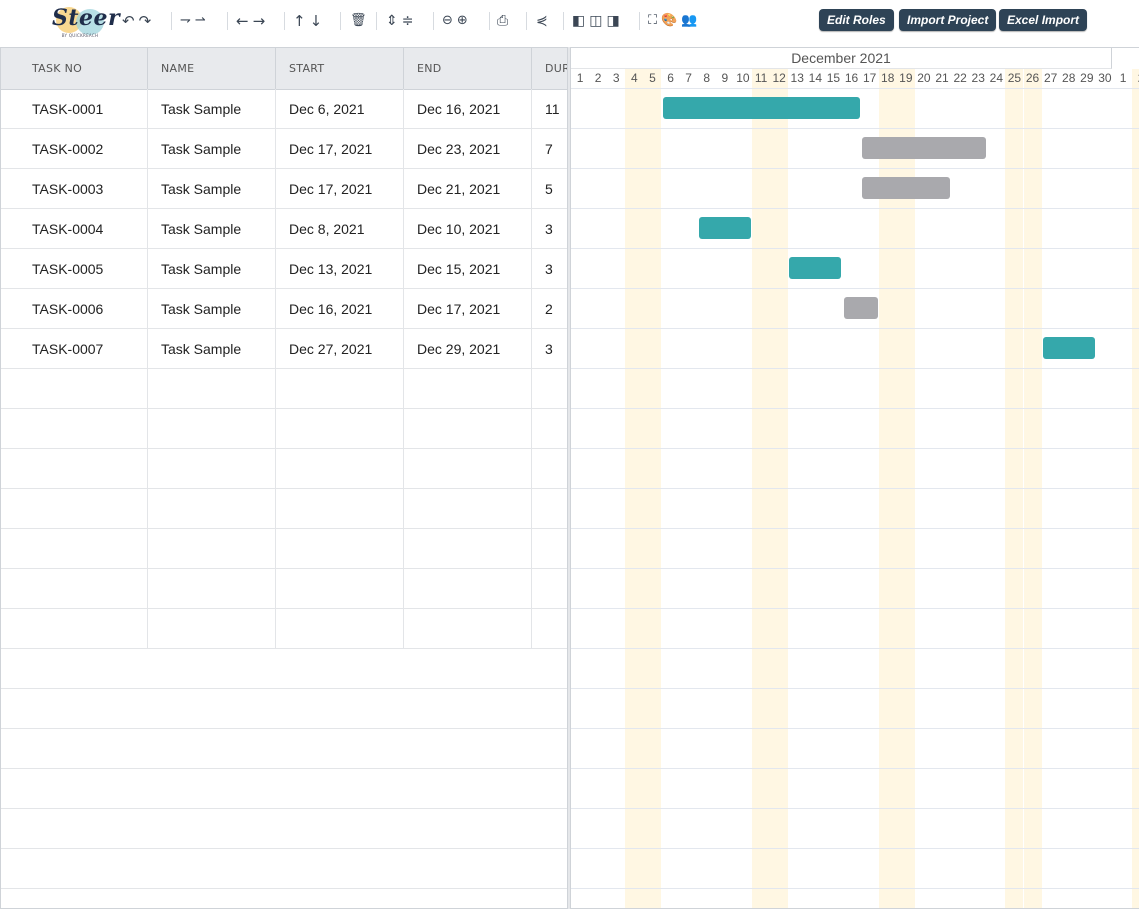  Describe the element at coordinates (185, 21) in the screenshot. I see `indent-icon: ⇁` at that location.